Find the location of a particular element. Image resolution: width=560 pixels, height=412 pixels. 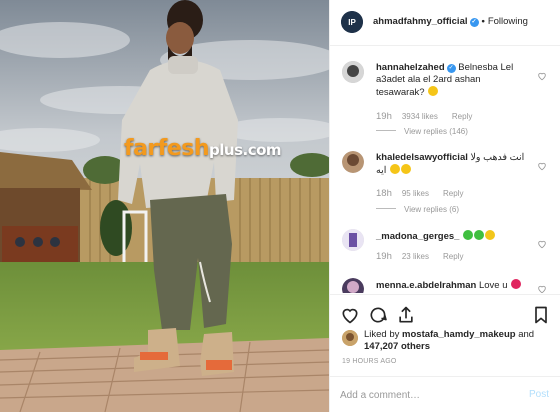

grinning-sweat-emoji-icon is located at coordinates (433, 91).